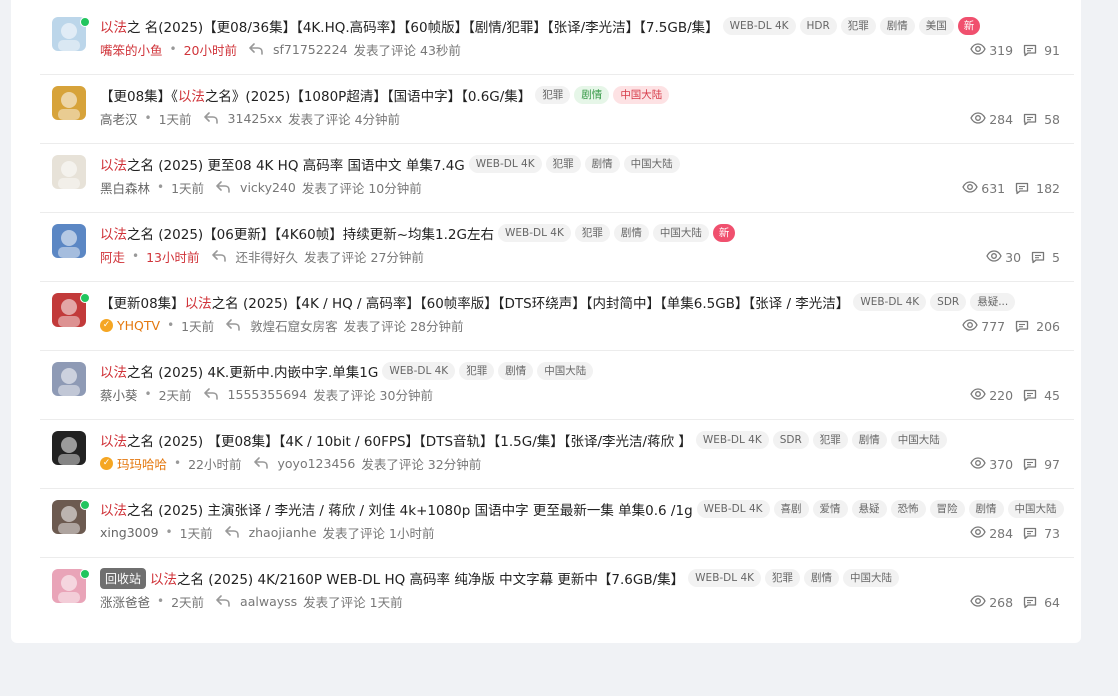 Image resolution: width=1118 pixels, height=696 pixels. Describe the element at coordinates (129, 532) in the screenshot. I see `author-link: xing3009` at that location.